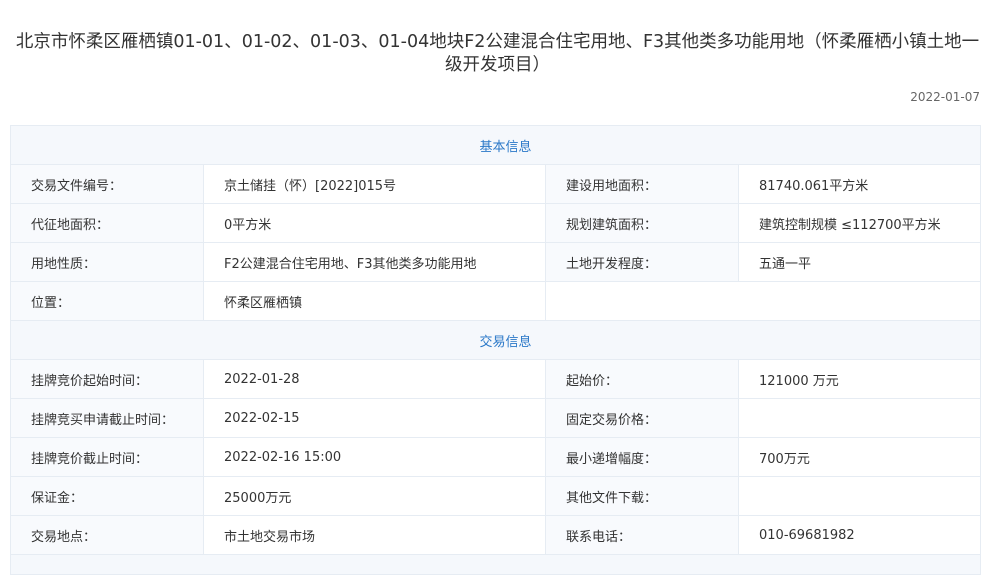 The width and height of the screenshot is (995, 580). Describe the element at coordinates (374, 535) in the screenshot. I see `field-value: 市土地交易市场` at that location.